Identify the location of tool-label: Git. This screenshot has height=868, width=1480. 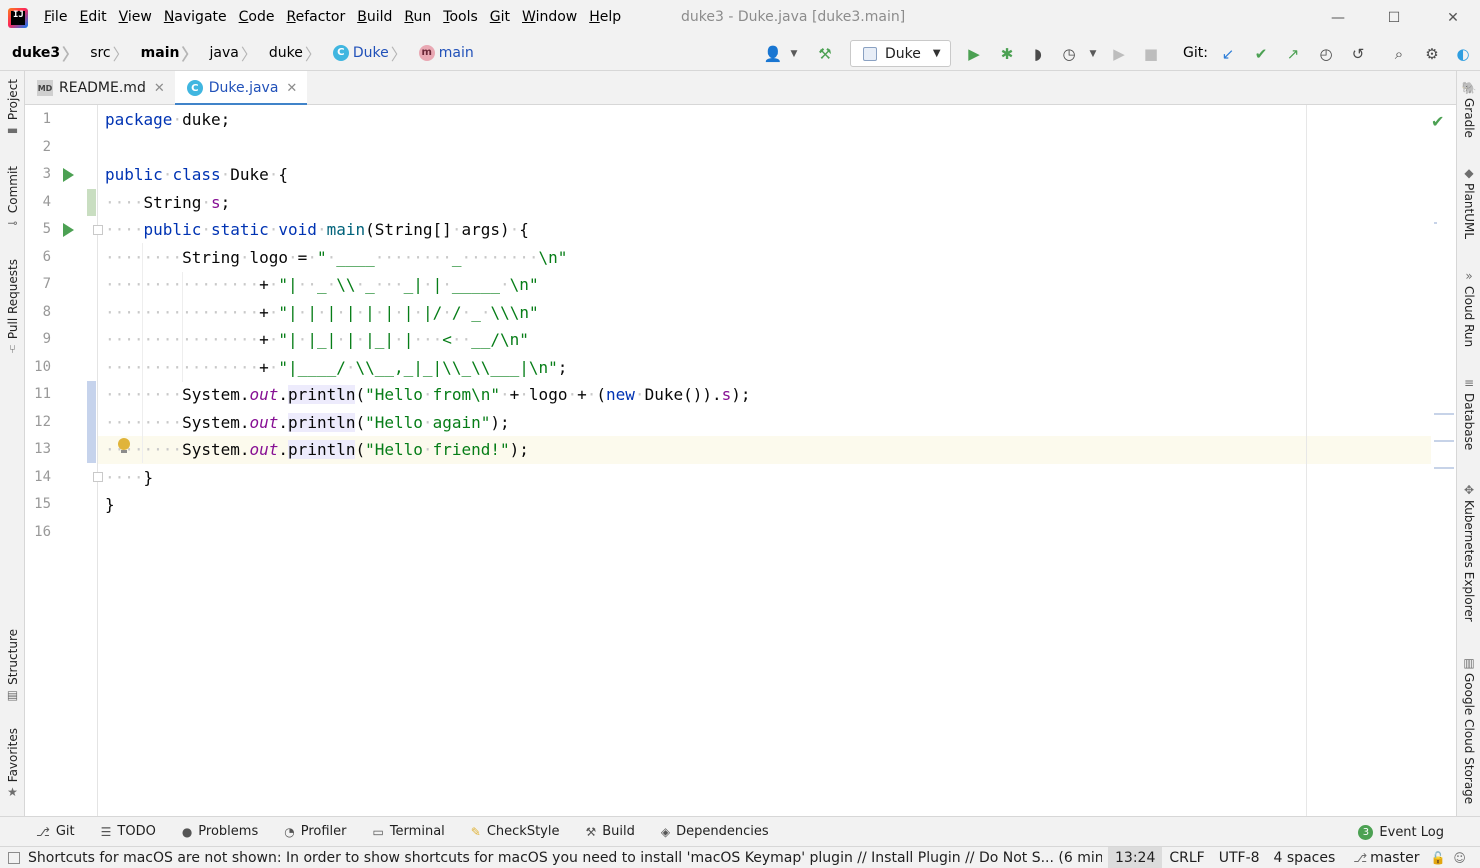
(65, 831).